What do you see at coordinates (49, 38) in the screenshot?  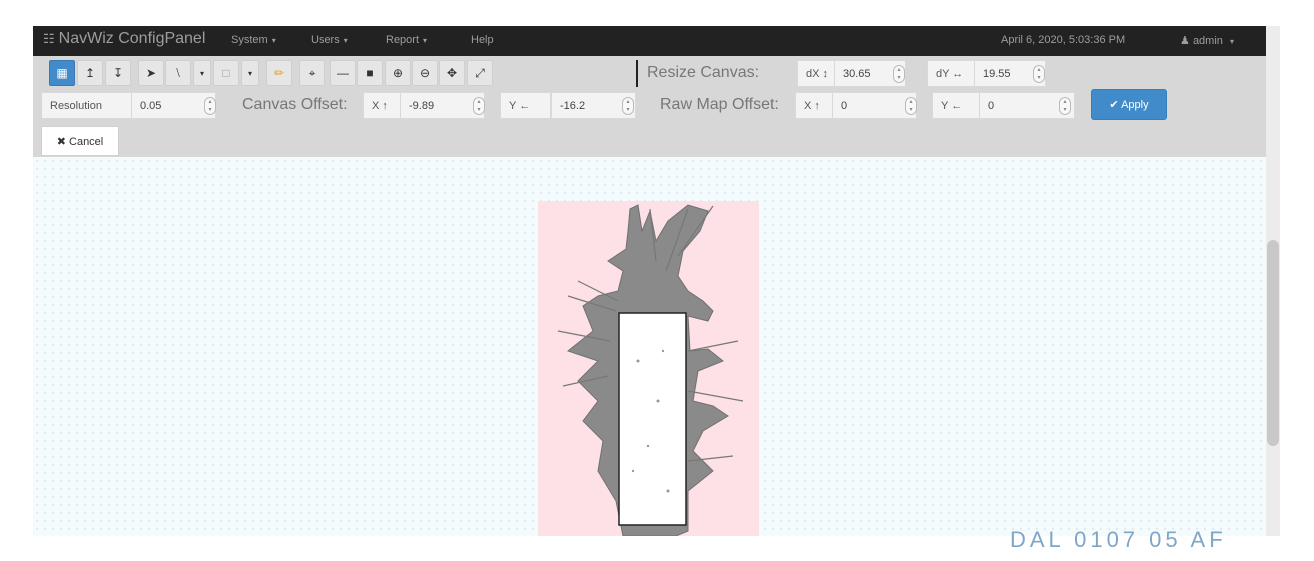 I see `sliders-icon: ☷` at bounding box center [49, 38].